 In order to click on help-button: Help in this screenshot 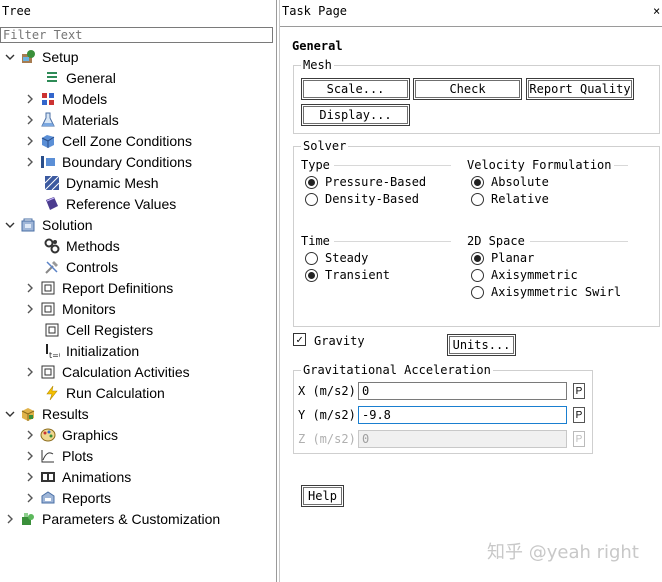, I will do `click(322, 496)`.